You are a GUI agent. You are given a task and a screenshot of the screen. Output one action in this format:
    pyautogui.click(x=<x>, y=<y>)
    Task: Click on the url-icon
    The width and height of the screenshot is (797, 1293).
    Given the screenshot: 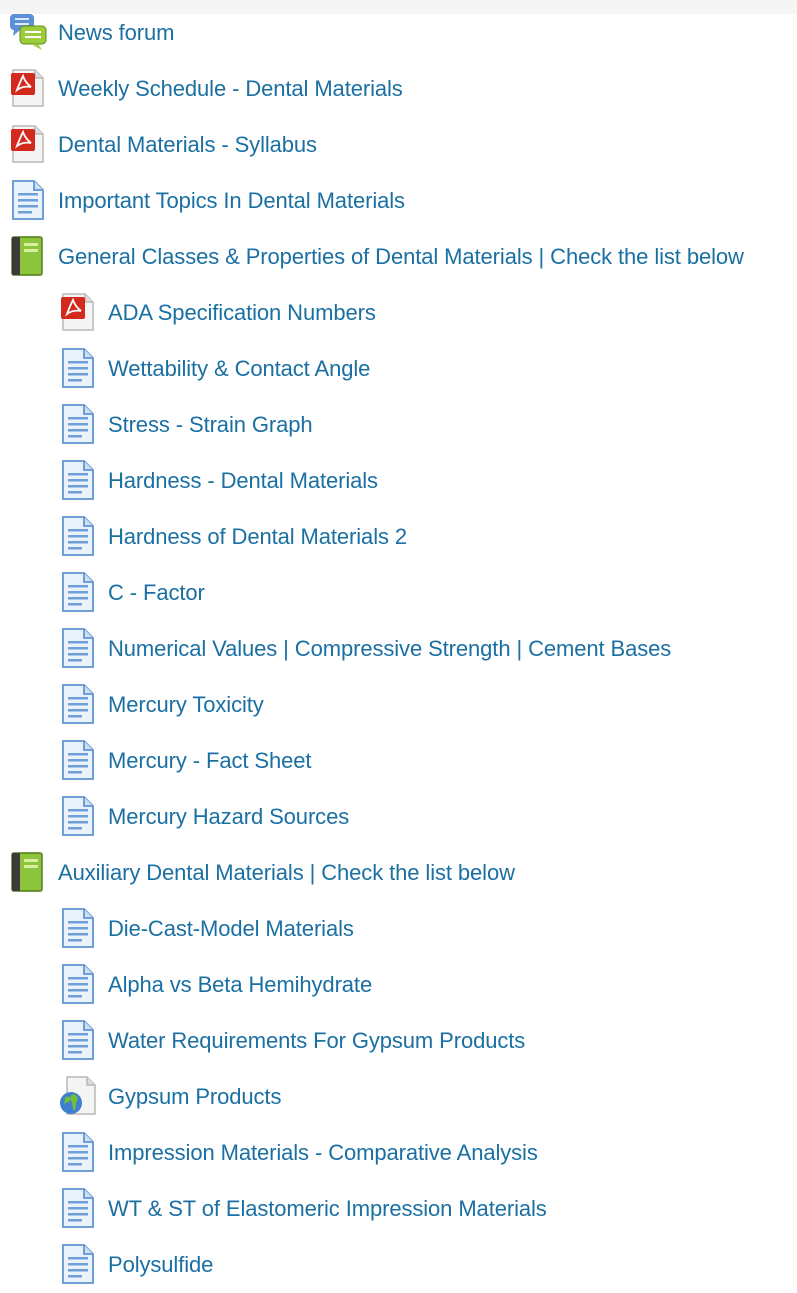 What is the action you would take?
    pyautogui.click(x=78, y=1096)
    